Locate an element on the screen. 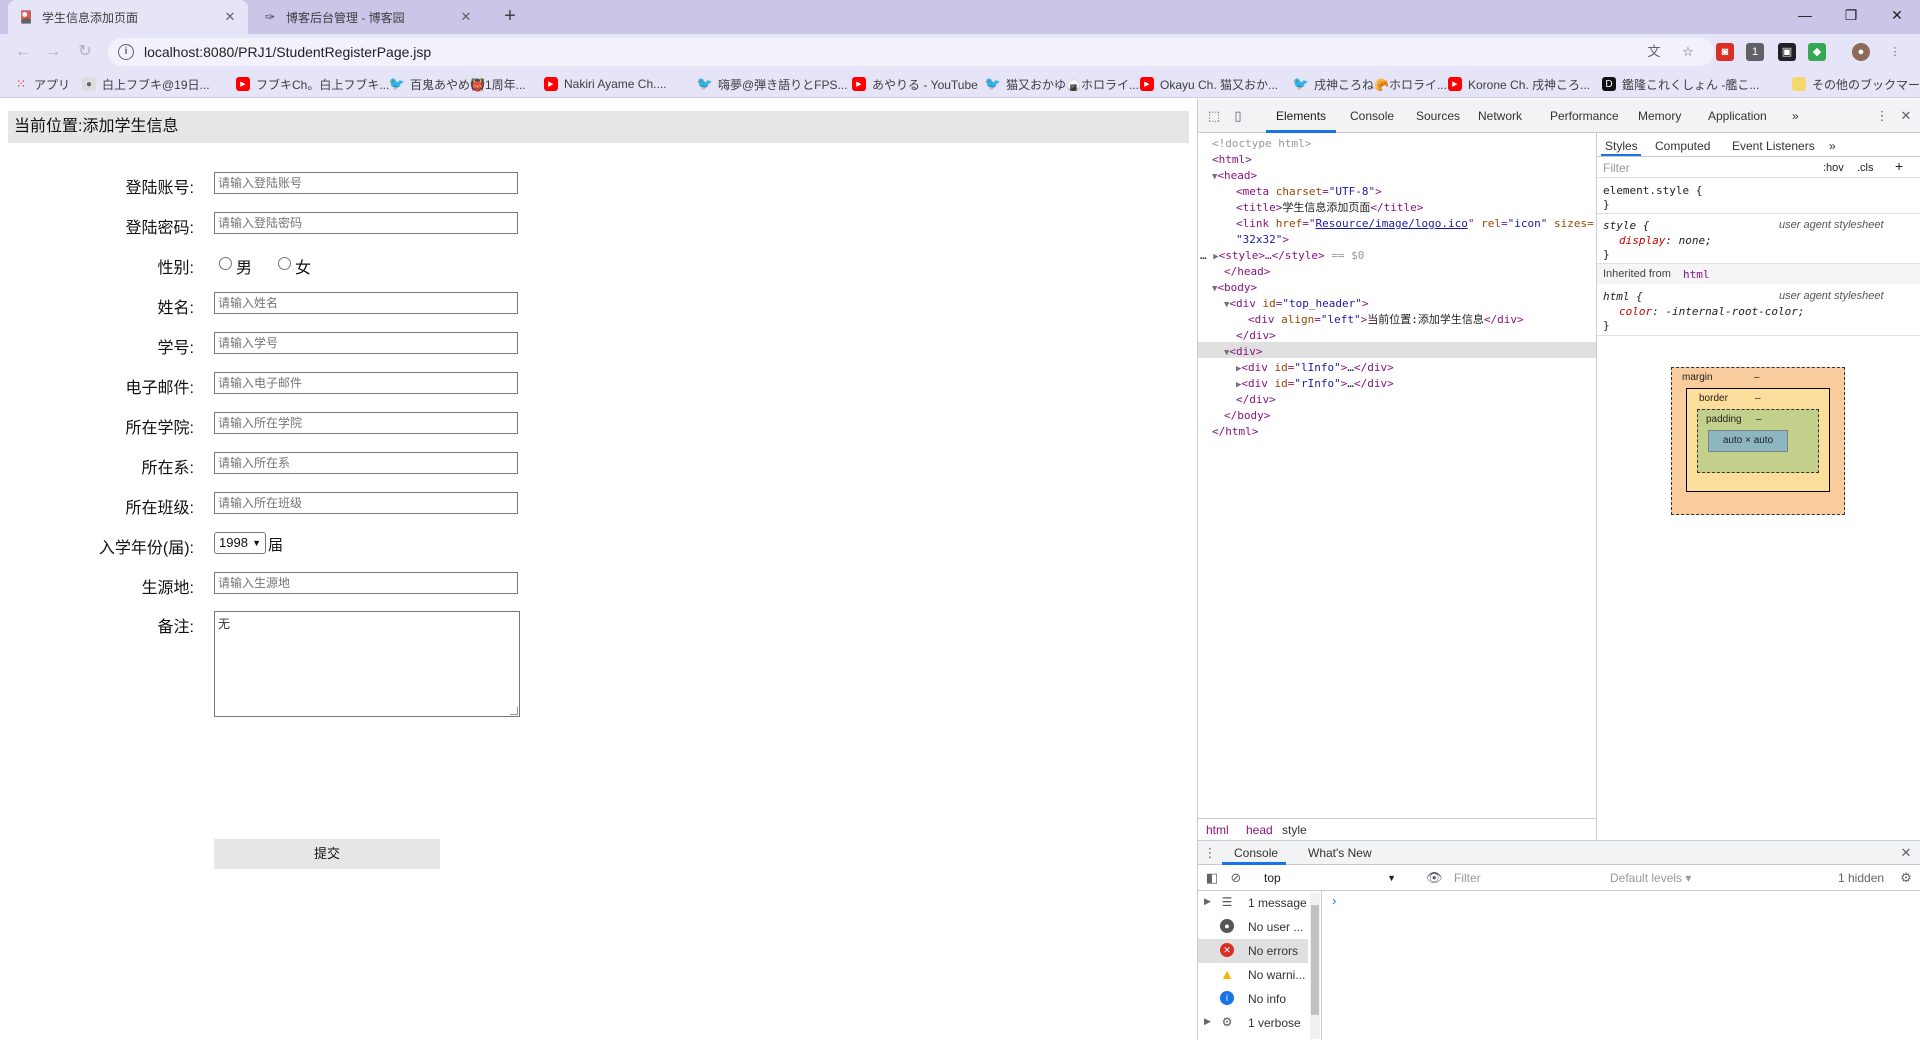  resize-handle is located at coordinates (514, 711).